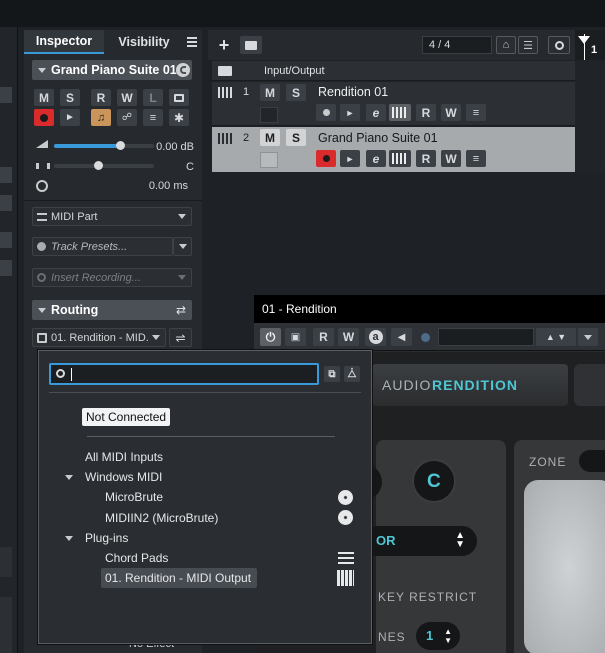 This screenshot has width=605, height=653. I want to click on power-icon: ⏻, so click(270, 337).